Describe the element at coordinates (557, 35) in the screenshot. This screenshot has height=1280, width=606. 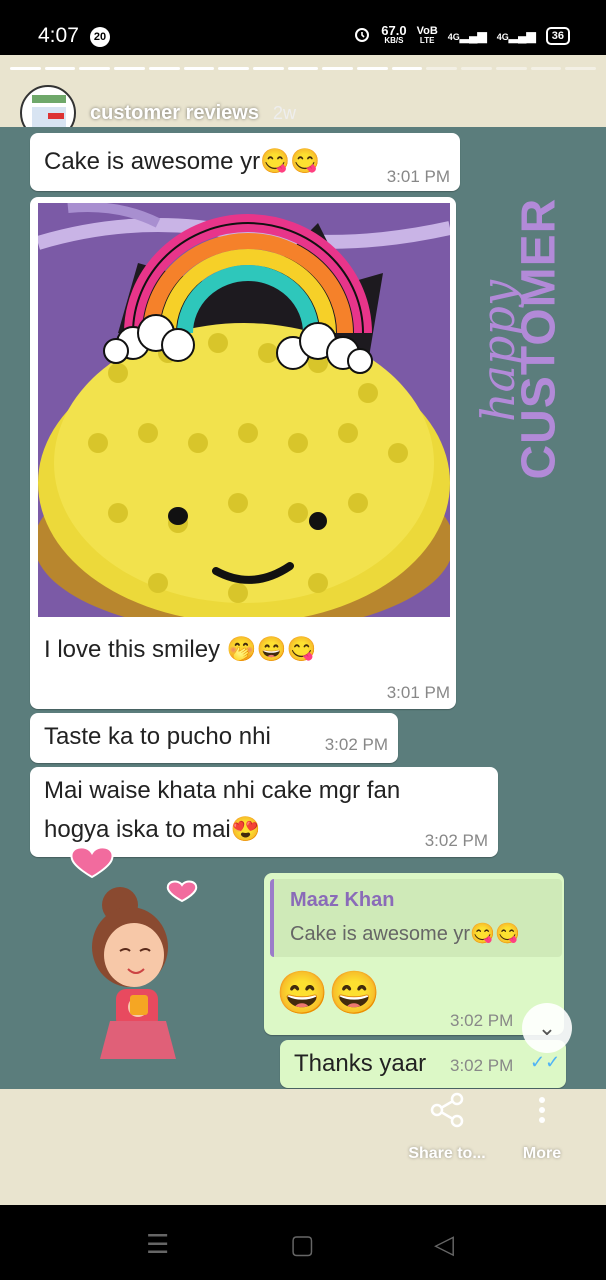
I see `battery-icon: 36` at that location.